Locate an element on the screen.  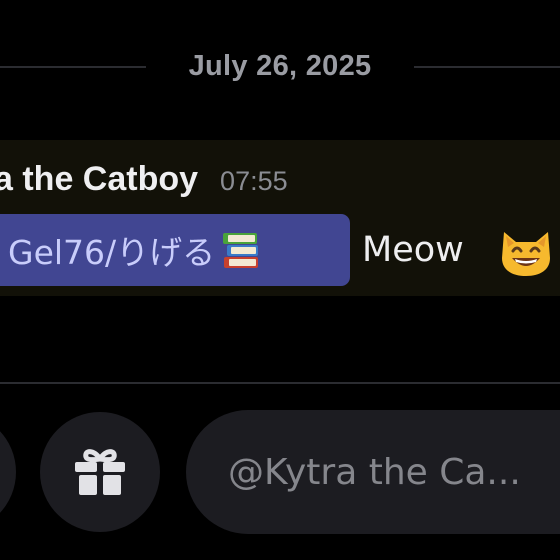
user-mention: Gel76/りげる is located at coordinates (175, 250).